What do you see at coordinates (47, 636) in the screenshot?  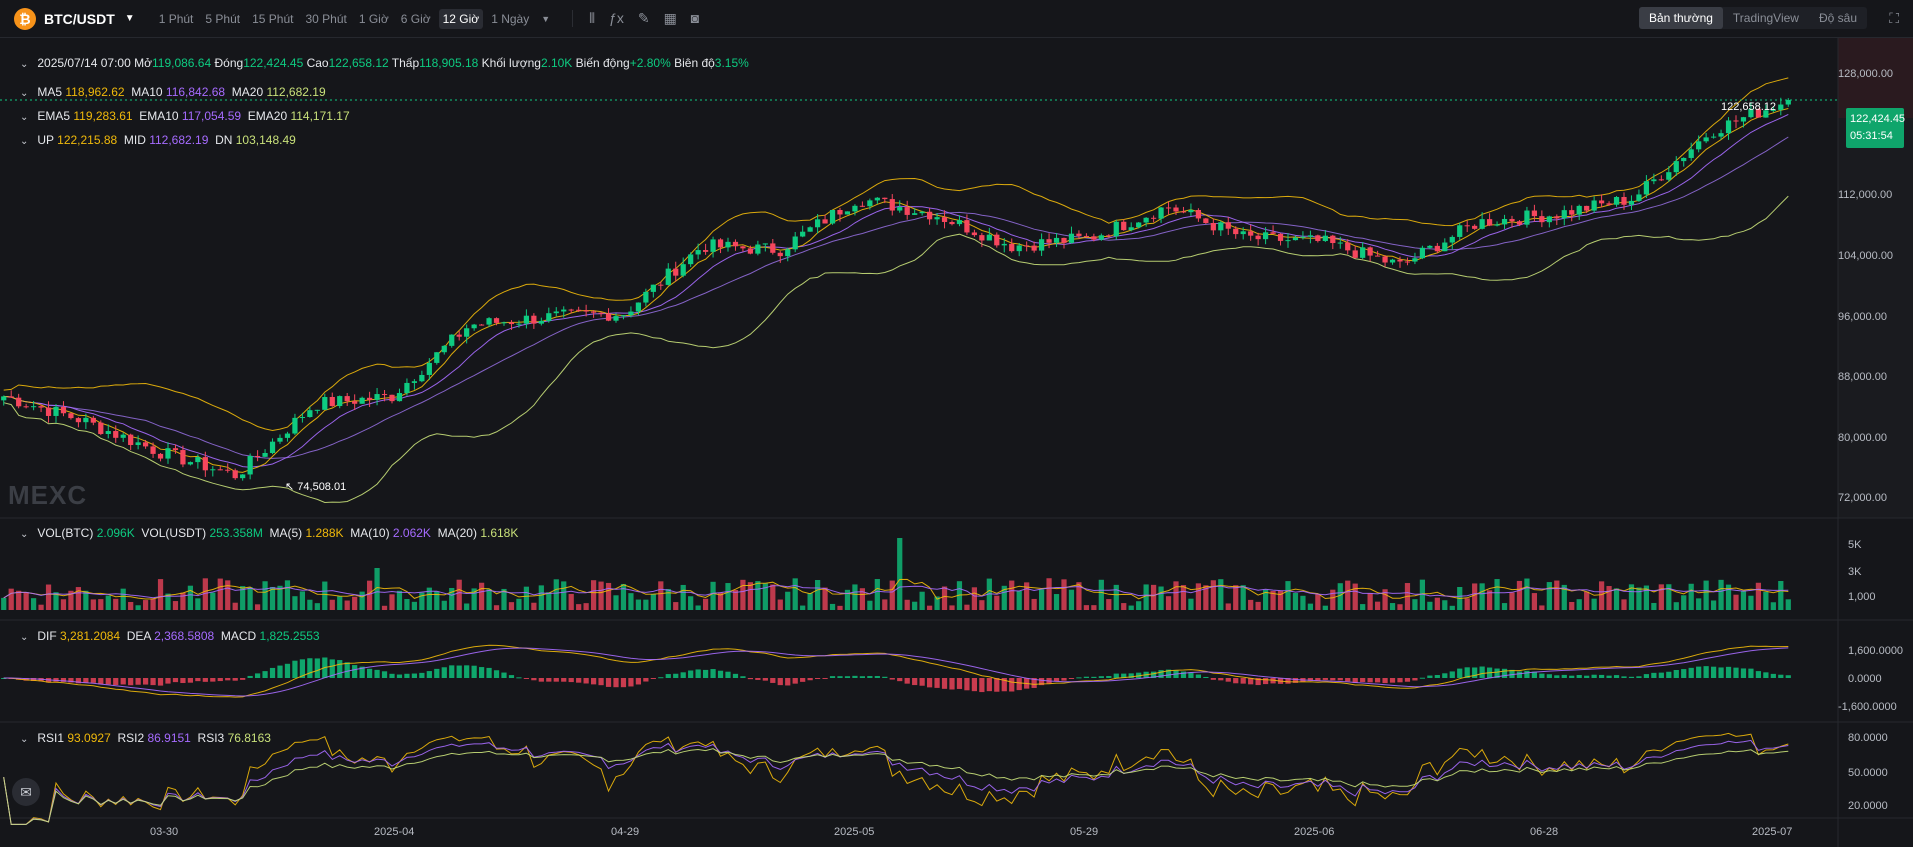 I see `dif-label: DIF` at bounding box center [47, 636].